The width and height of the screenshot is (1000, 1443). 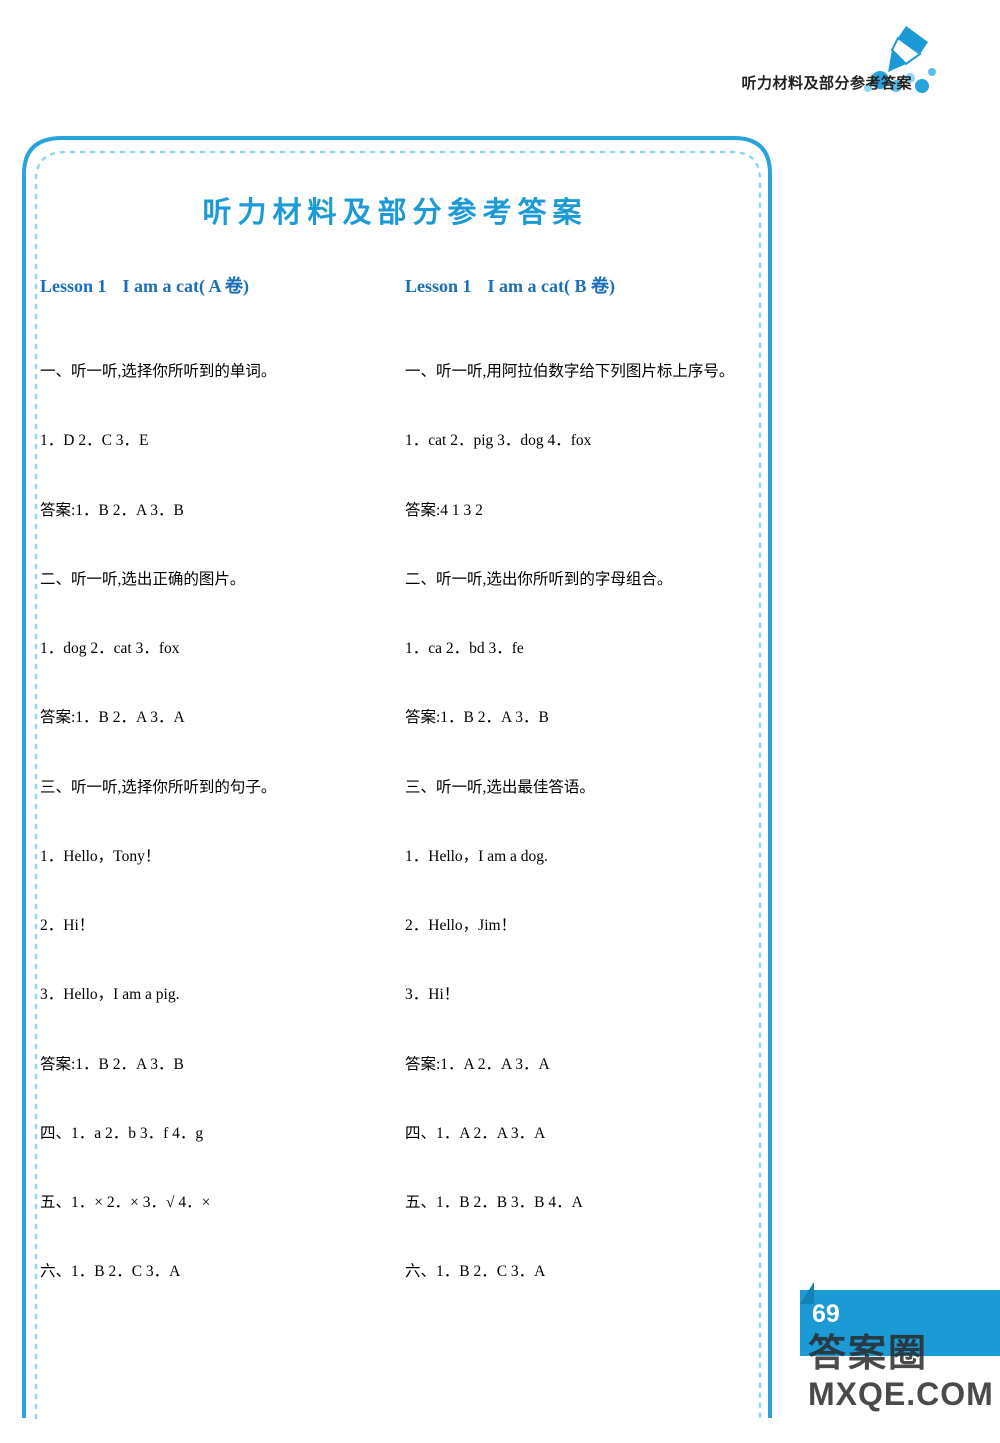 What do you see at coordinates (112, 718) in the screenshot?
I see `answer-line: 答案:1．B 2．A 3．A` at bounding box center [112, 718].